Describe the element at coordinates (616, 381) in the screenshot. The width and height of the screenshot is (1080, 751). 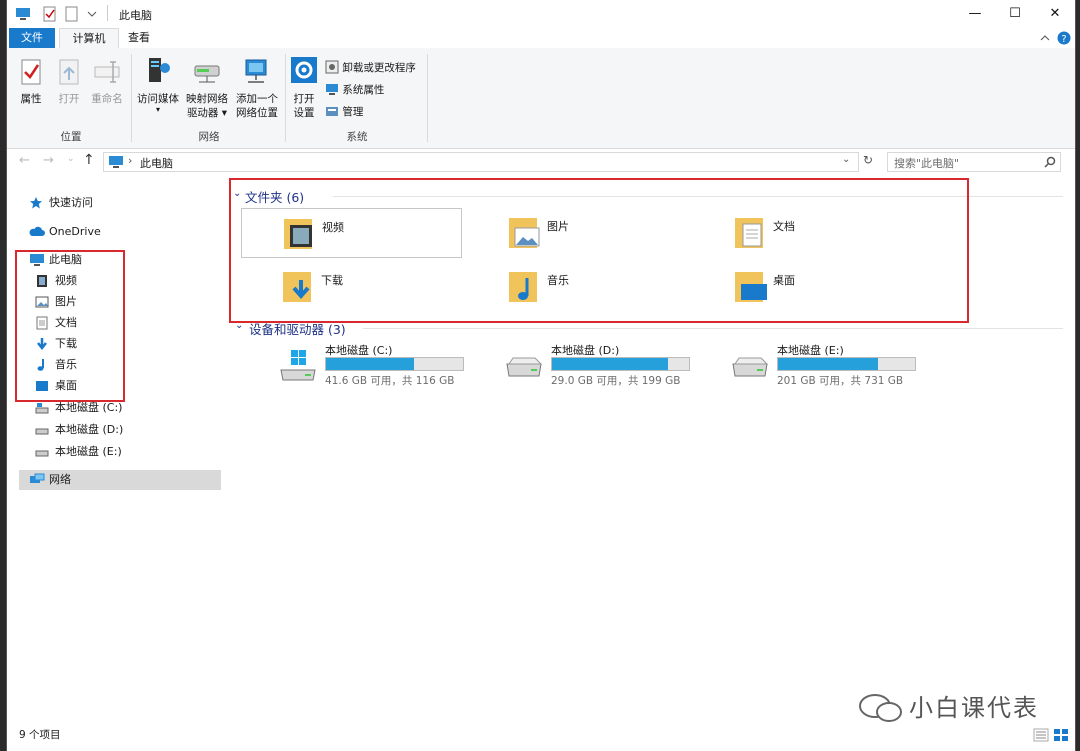
I see `drive-d-free: 29.0 GB 可用，共 199 GB` at that location.